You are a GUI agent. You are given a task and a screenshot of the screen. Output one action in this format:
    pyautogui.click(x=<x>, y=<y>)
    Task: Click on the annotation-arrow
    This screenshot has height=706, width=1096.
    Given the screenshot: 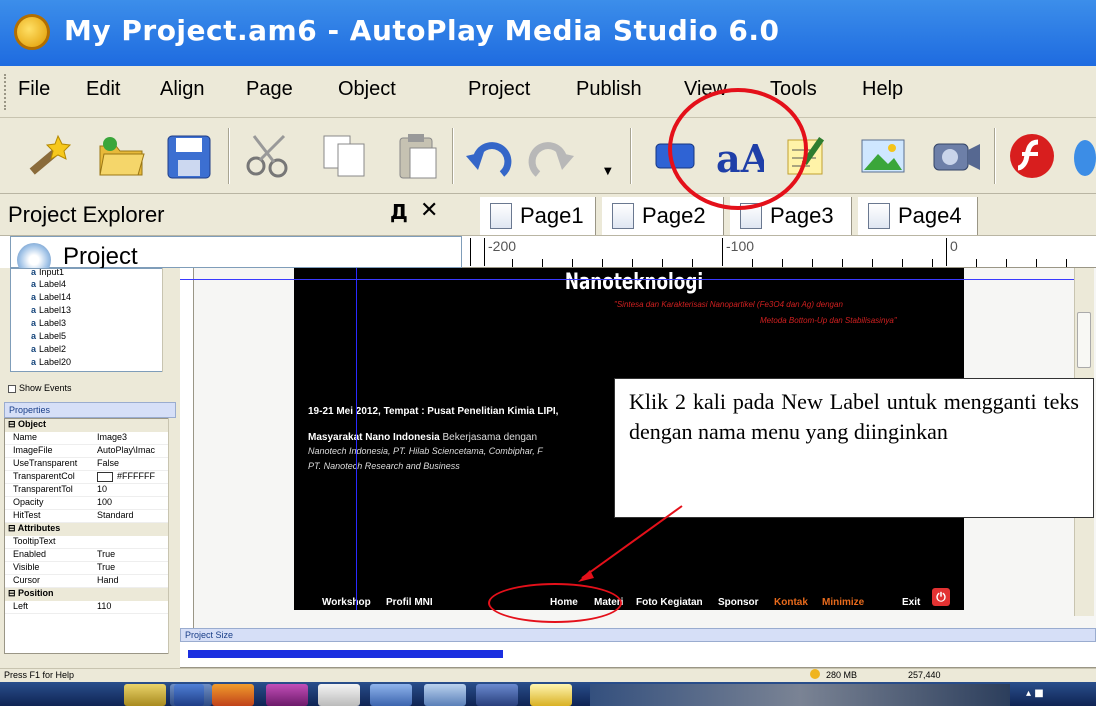 What is the action you would take?
    pyautogui.click(x=630, y=543)
    